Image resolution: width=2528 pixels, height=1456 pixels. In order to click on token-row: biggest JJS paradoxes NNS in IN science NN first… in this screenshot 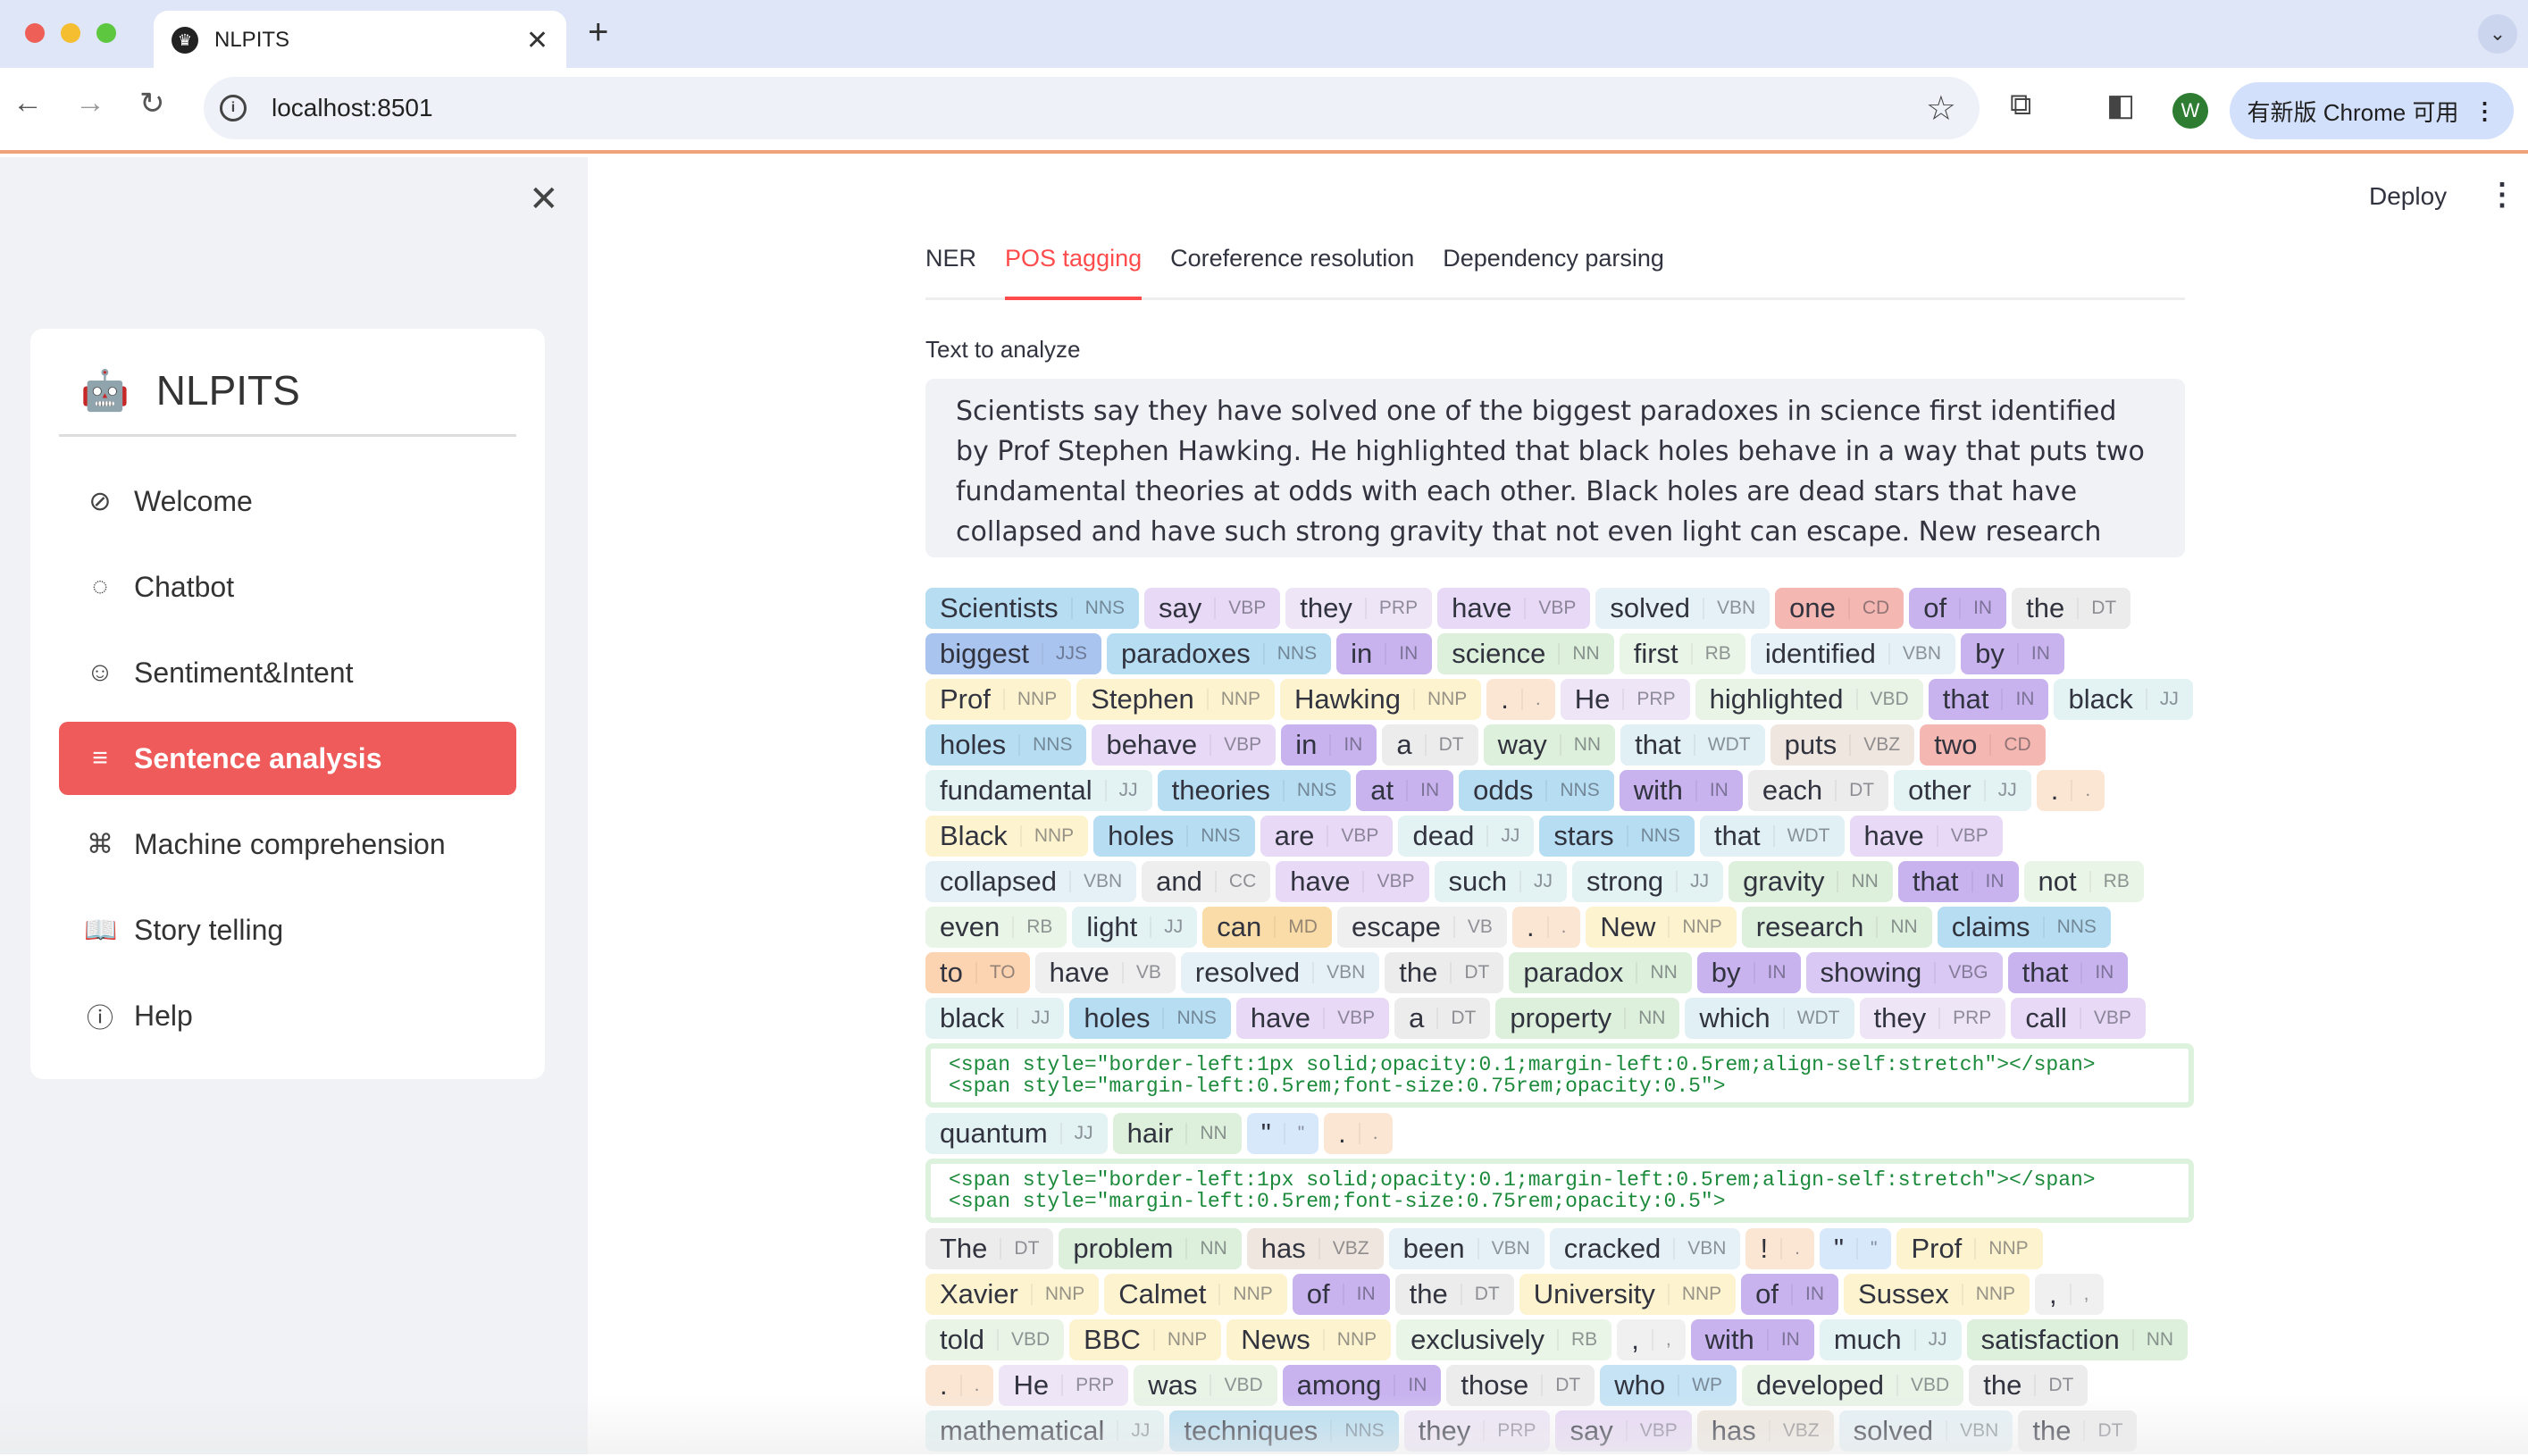, I will do `click(1559, 653)`.